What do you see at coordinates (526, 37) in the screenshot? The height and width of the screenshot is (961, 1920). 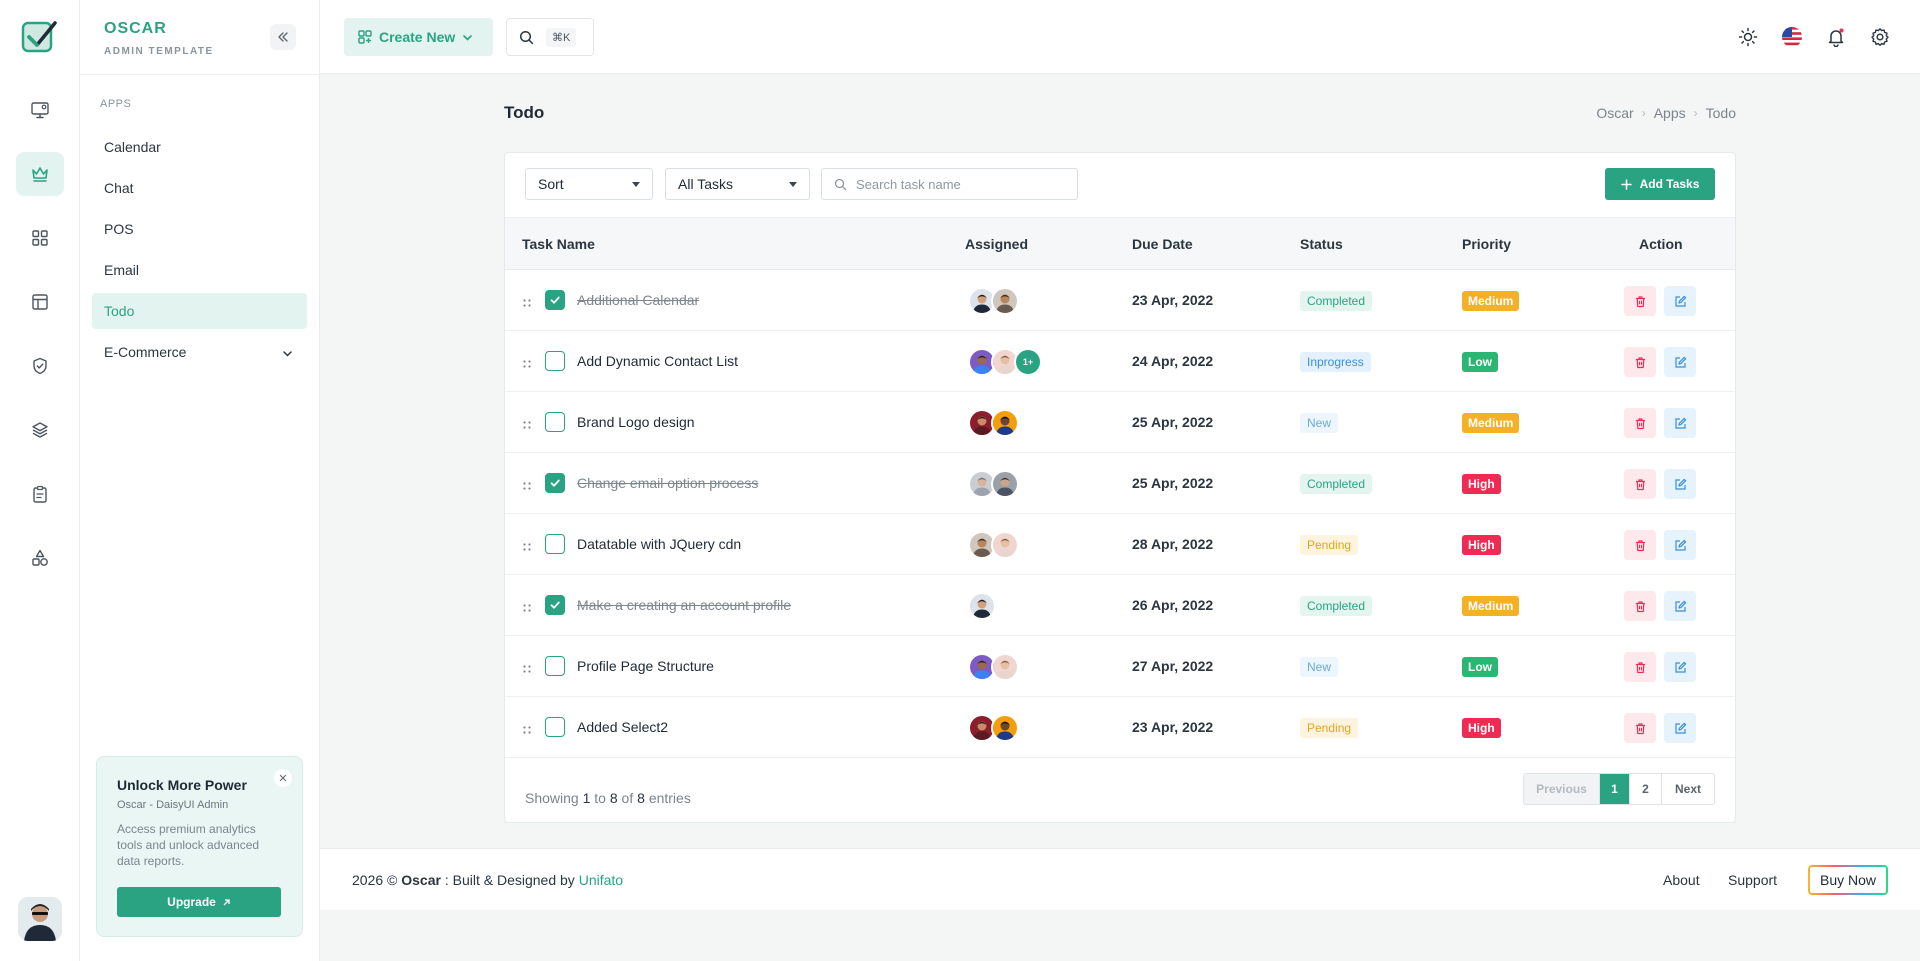 I see `search-icon` at bounding box center [526, 37].